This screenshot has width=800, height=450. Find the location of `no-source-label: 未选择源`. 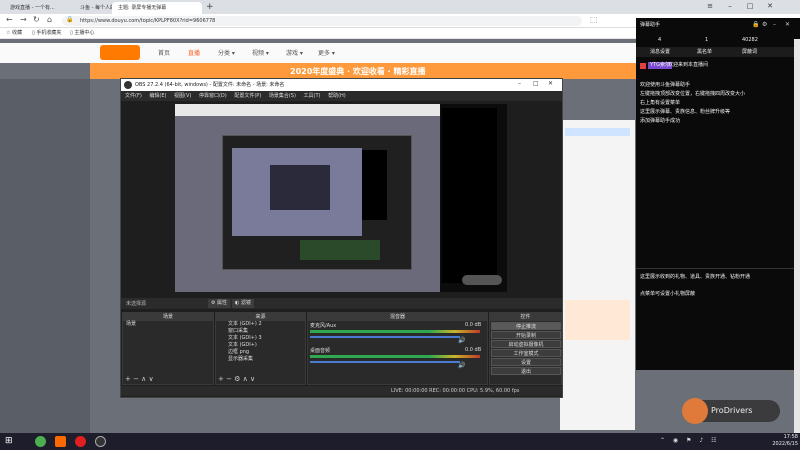

no-source-label: 未选择源 is located at coordinates (136, 304).